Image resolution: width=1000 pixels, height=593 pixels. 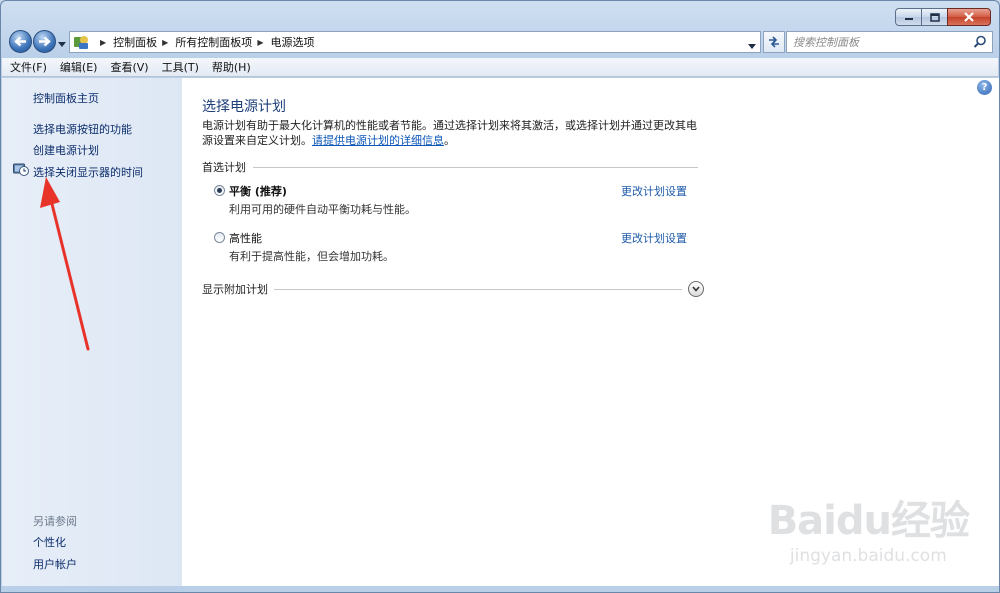 I want to click on see-also-heading: 另请参阅, so click(x=55, y=521).